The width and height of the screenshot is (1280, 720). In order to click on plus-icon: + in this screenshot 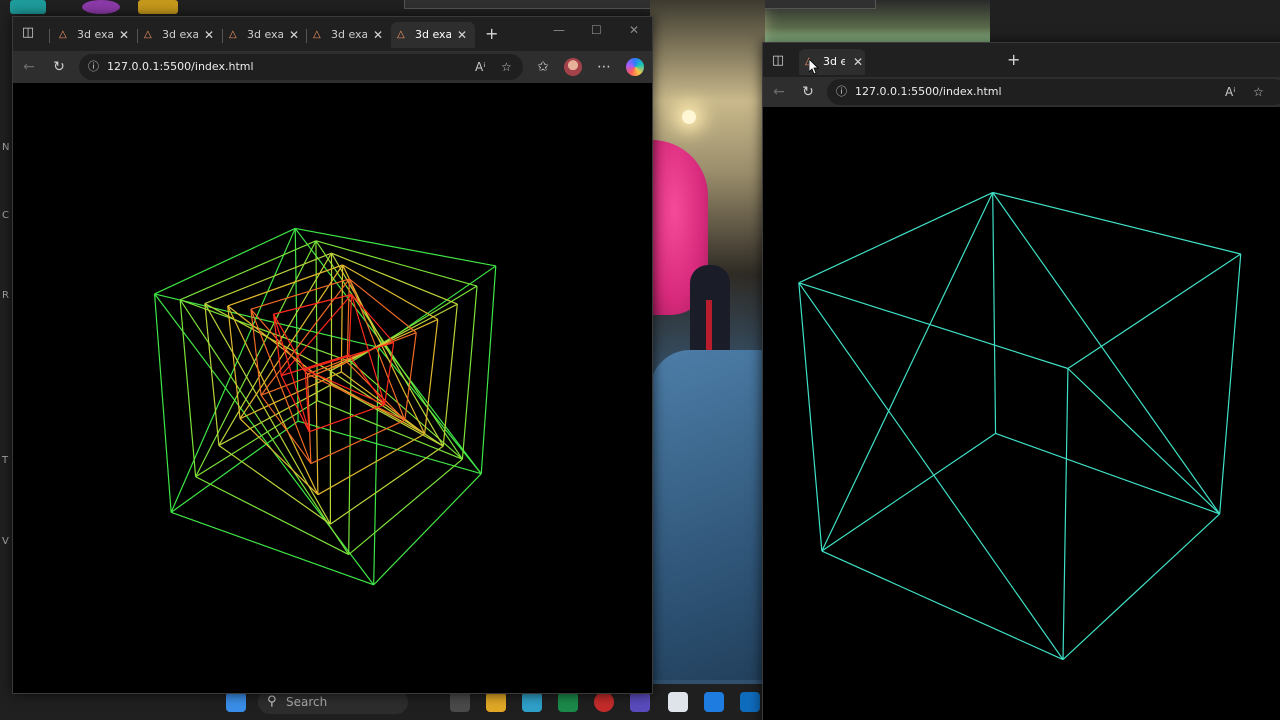, I will do `click(1014, 59)`.